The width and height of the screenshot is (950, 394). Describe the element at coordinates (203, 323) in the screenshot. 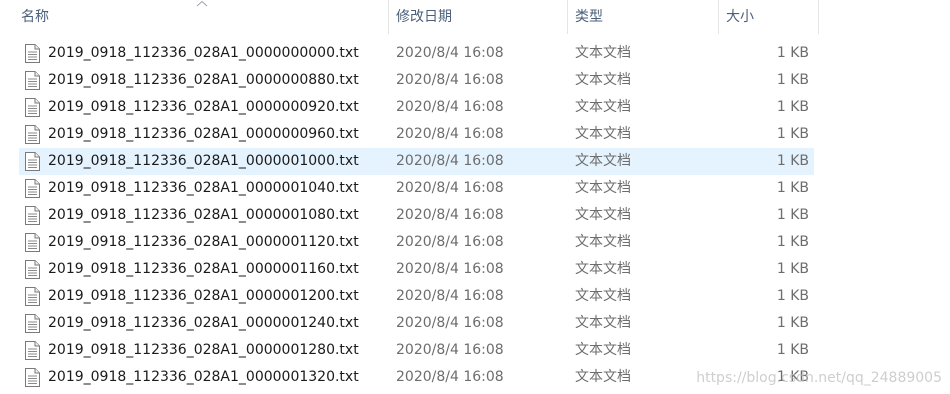

I see `file-name: 2019_0918_112336_028A1_0000001240.txt` at that location.